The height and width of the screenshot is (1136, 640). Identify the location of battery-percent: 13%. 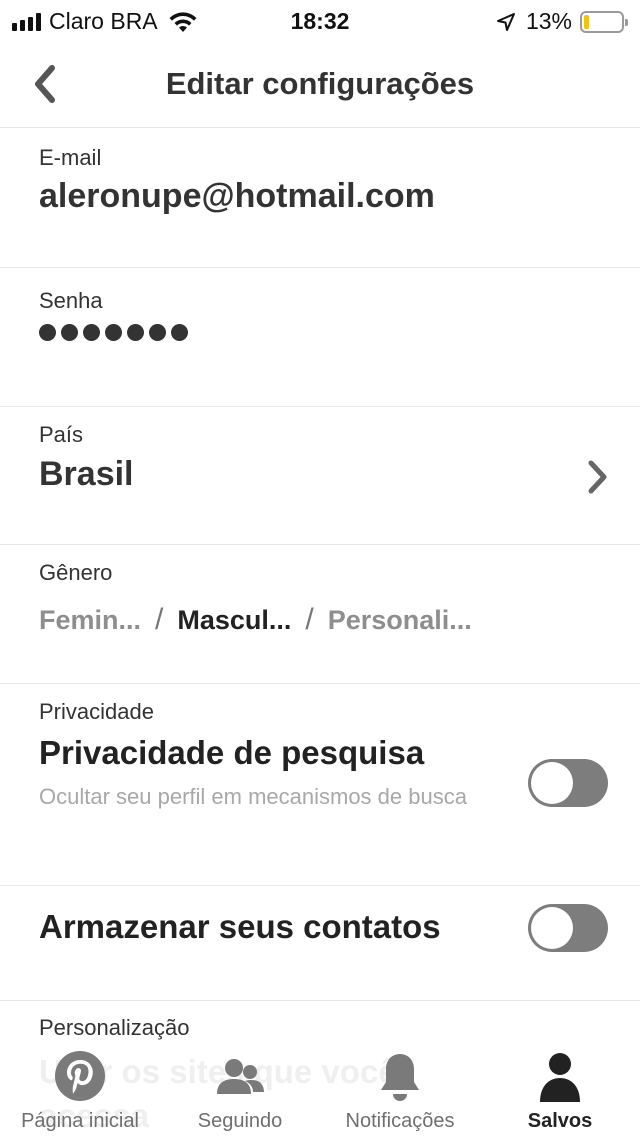
(548, 21).